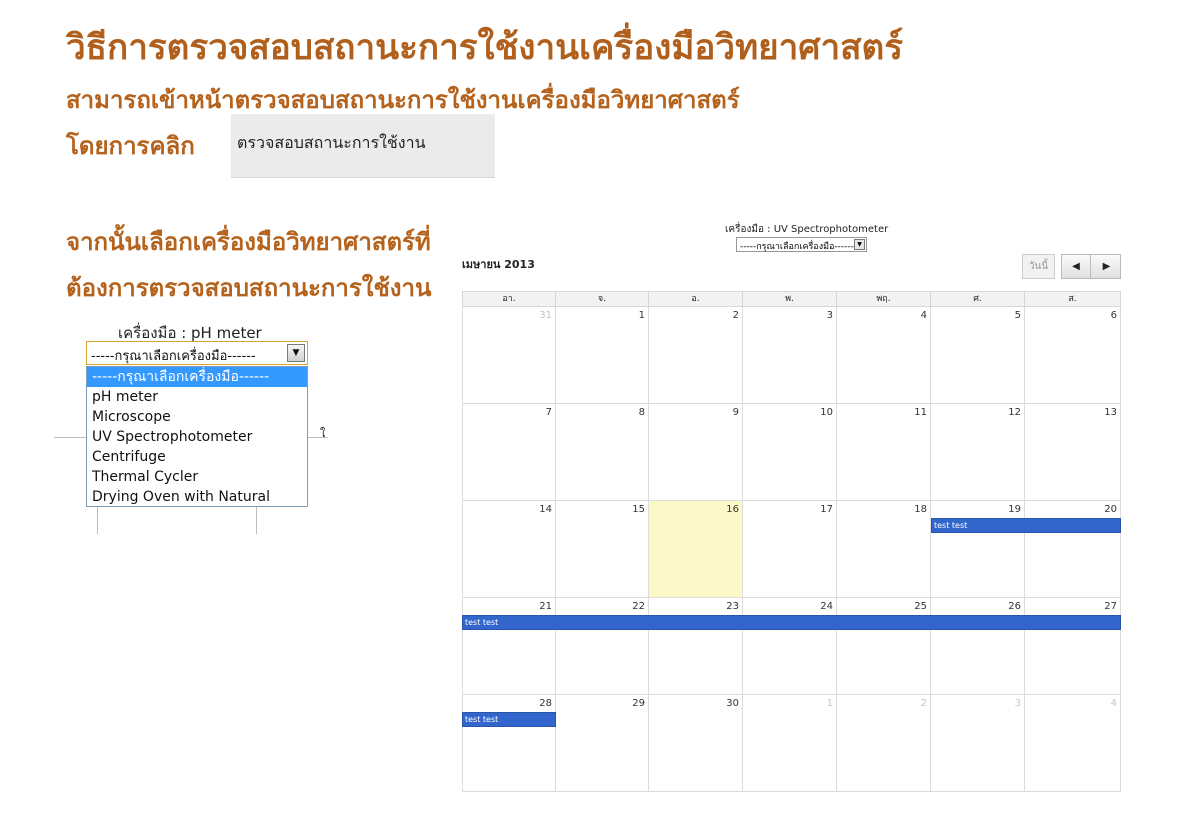  Describe the element at coordinates (545, 509) in the screenshot. I see `day-number: 14` at that location.